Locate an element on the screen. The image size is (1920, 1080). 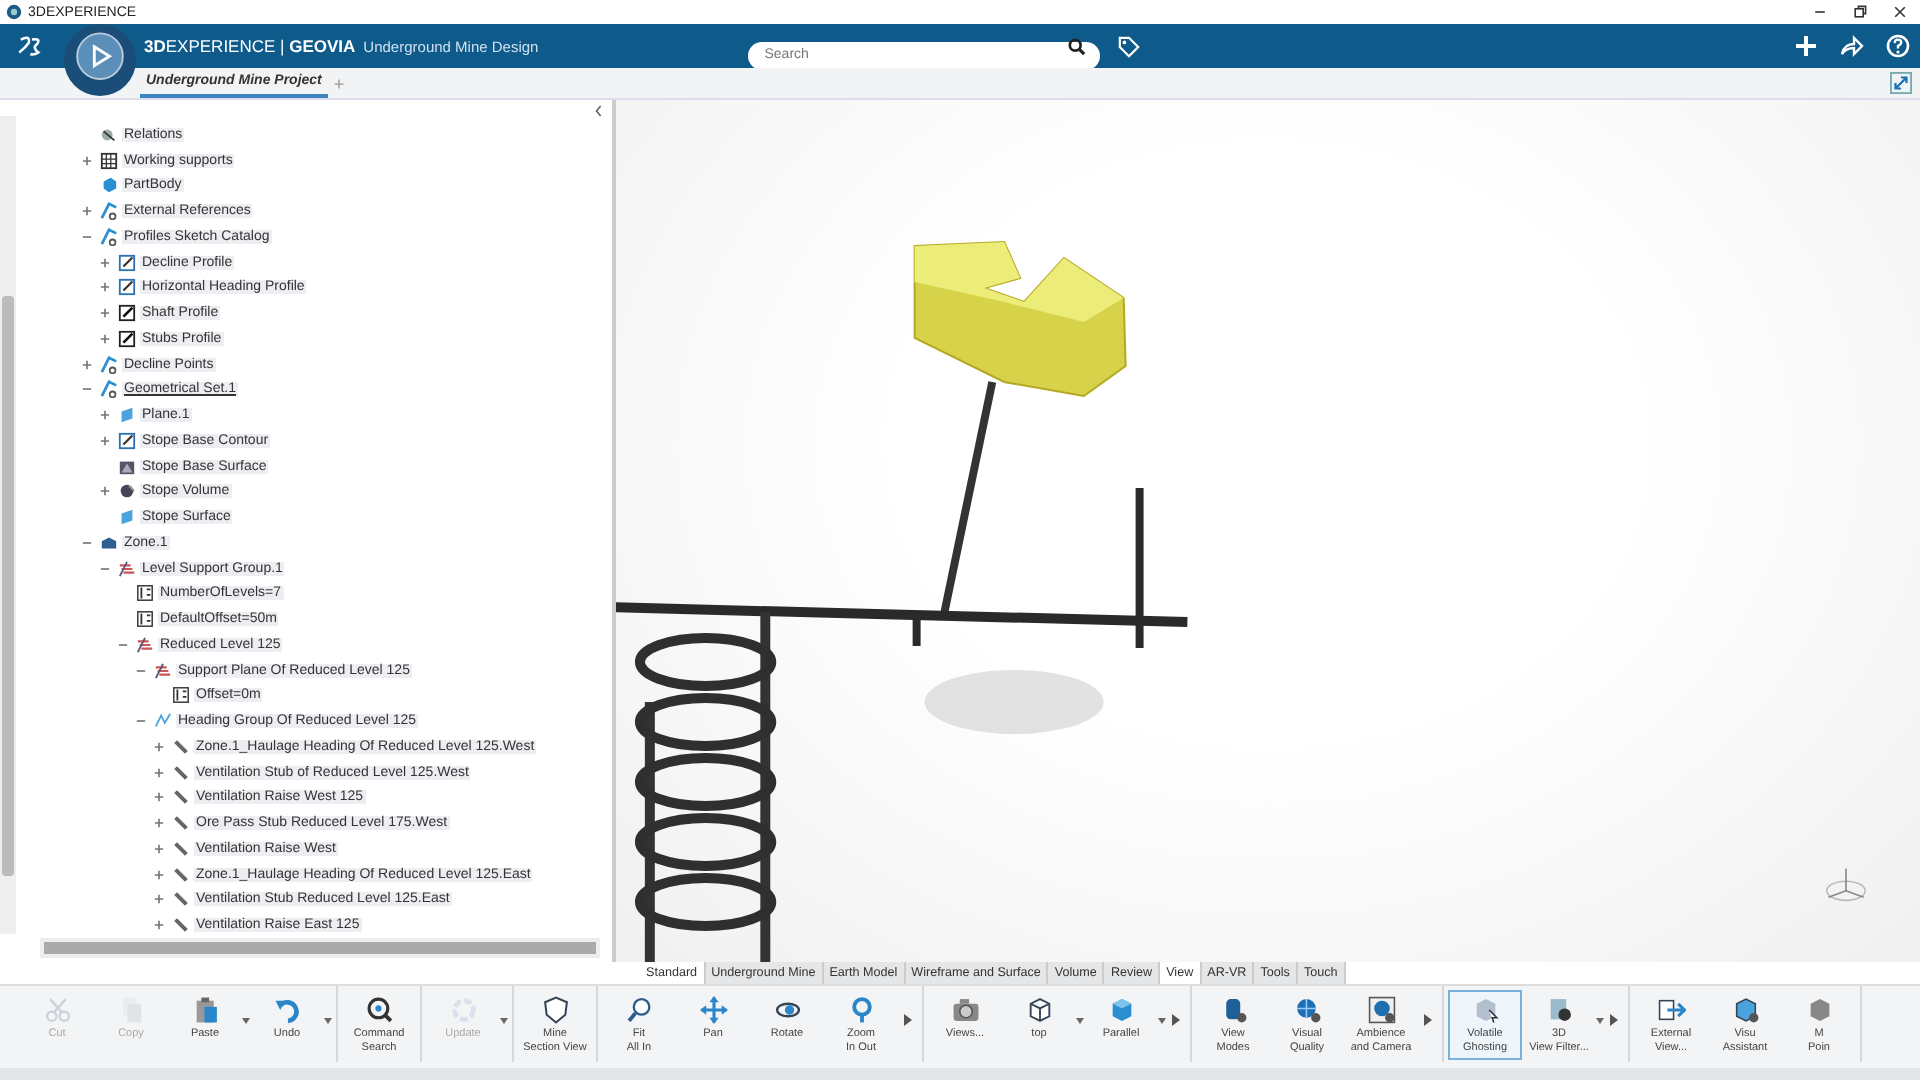
restore-icon is located at coordinates (1860, 12).